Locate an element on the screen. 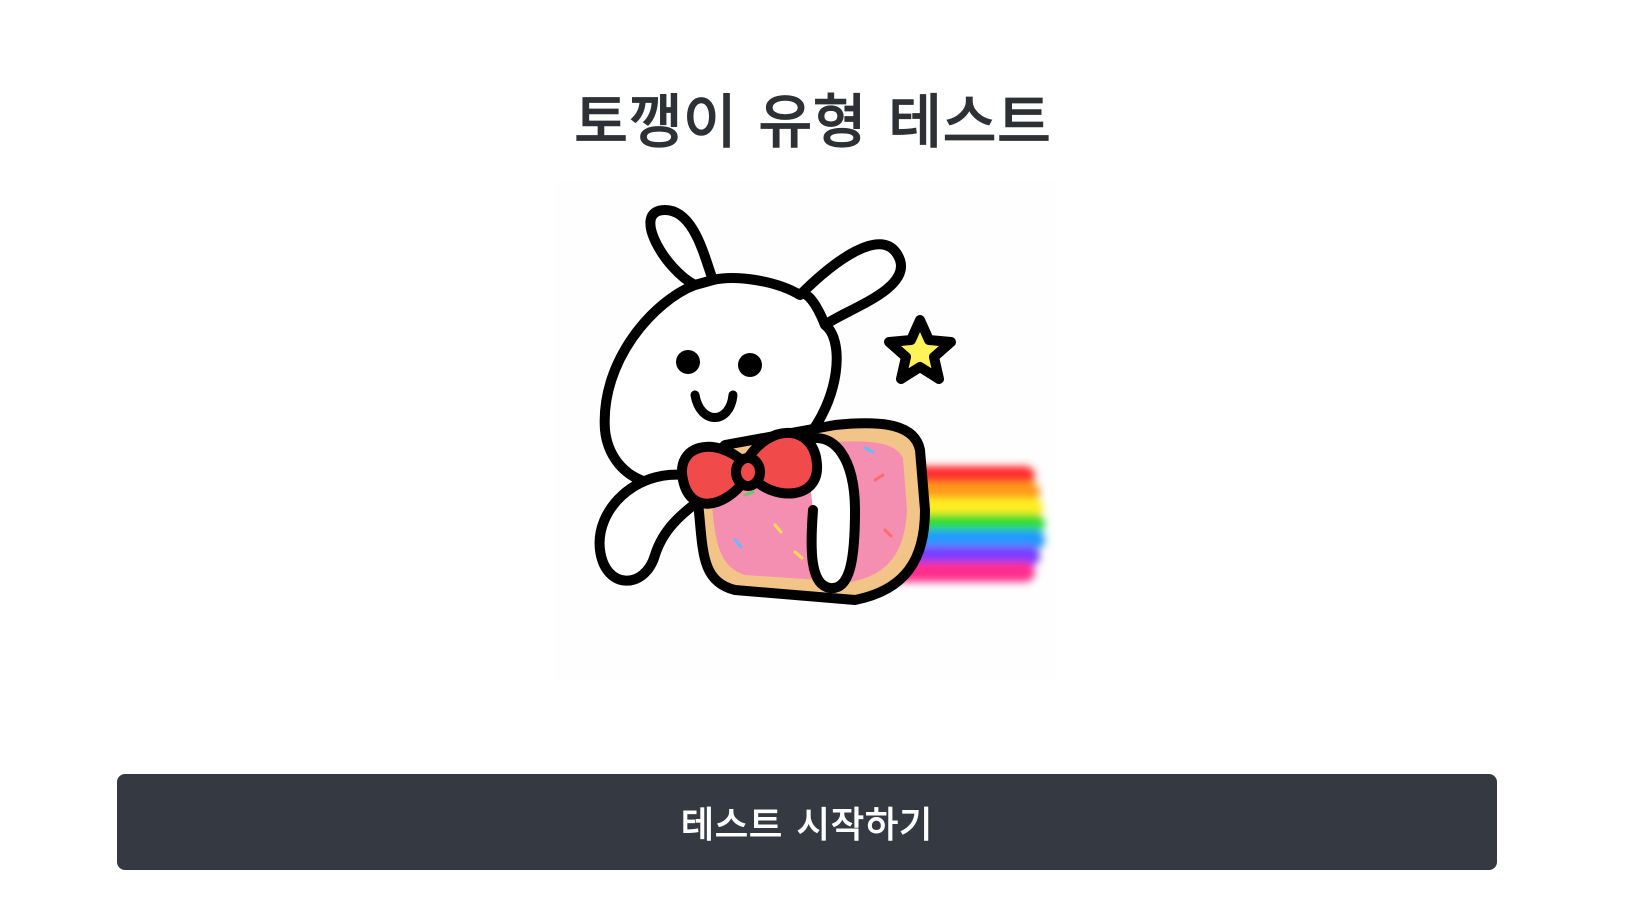 The image size is (1626, 923). star-icon is located at coordinates (920, 349).